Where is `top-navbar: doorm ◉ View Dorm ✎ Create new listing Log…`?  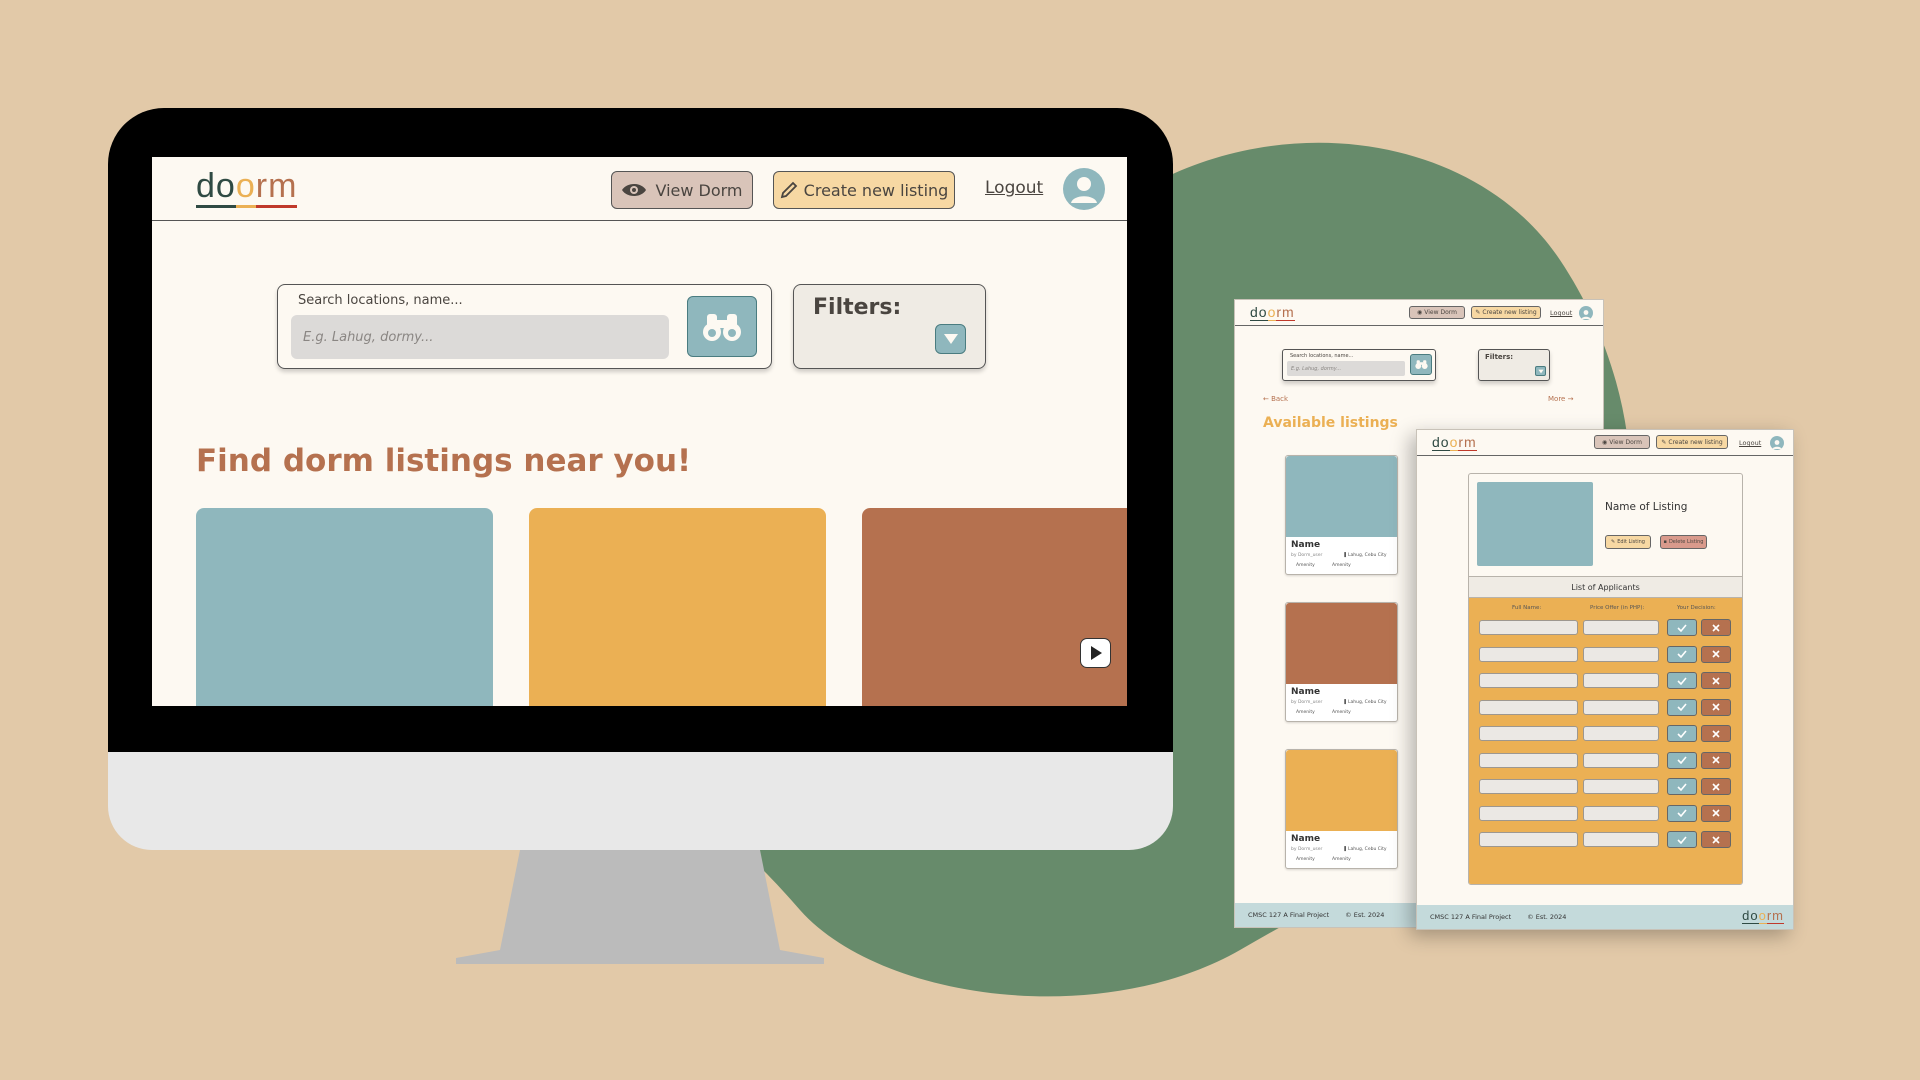
top-navbar: doorm ◉ View Dorm ✎ Create new listing Log… is located at coordinates (1419, 313).